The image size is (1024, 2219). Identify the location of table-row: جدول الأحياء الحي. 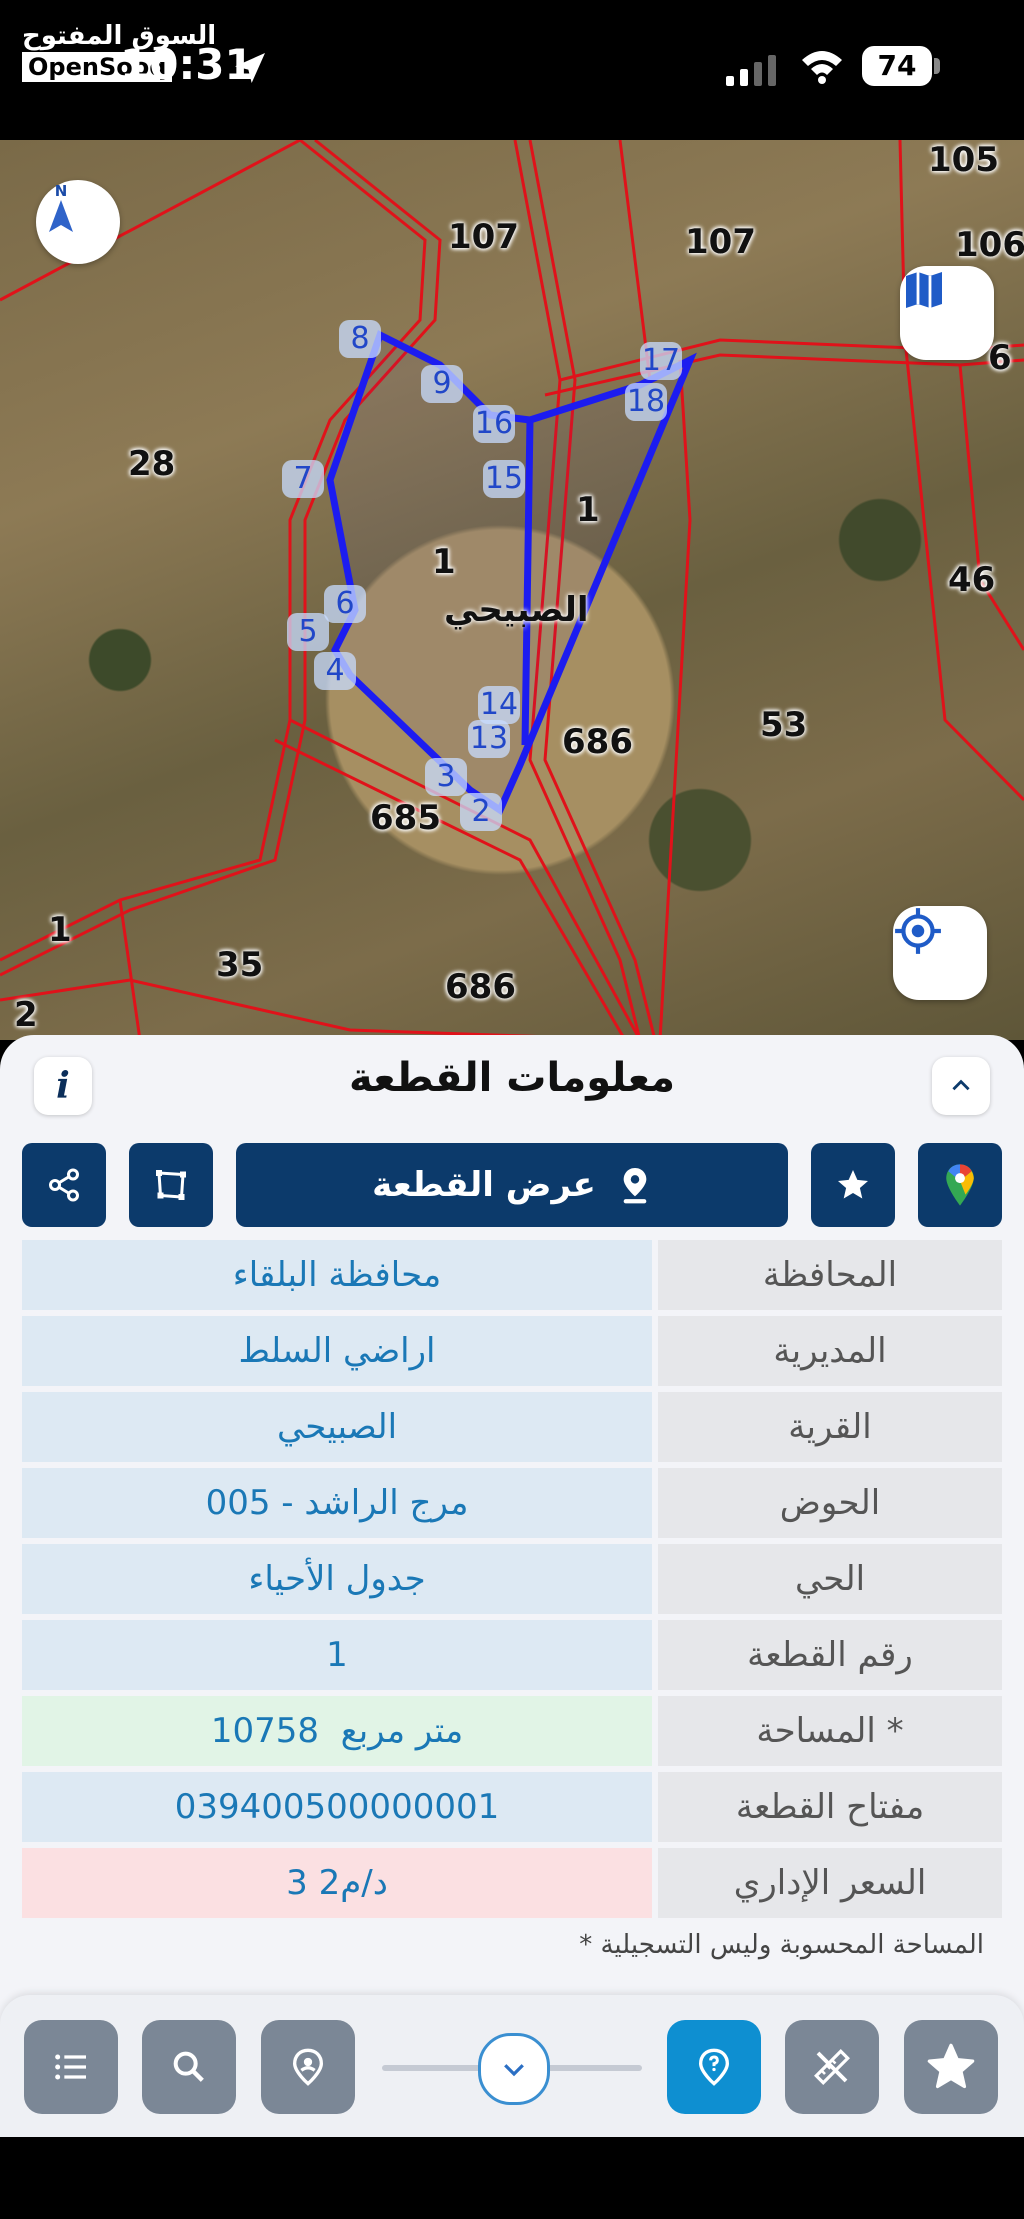
(512, 1579).